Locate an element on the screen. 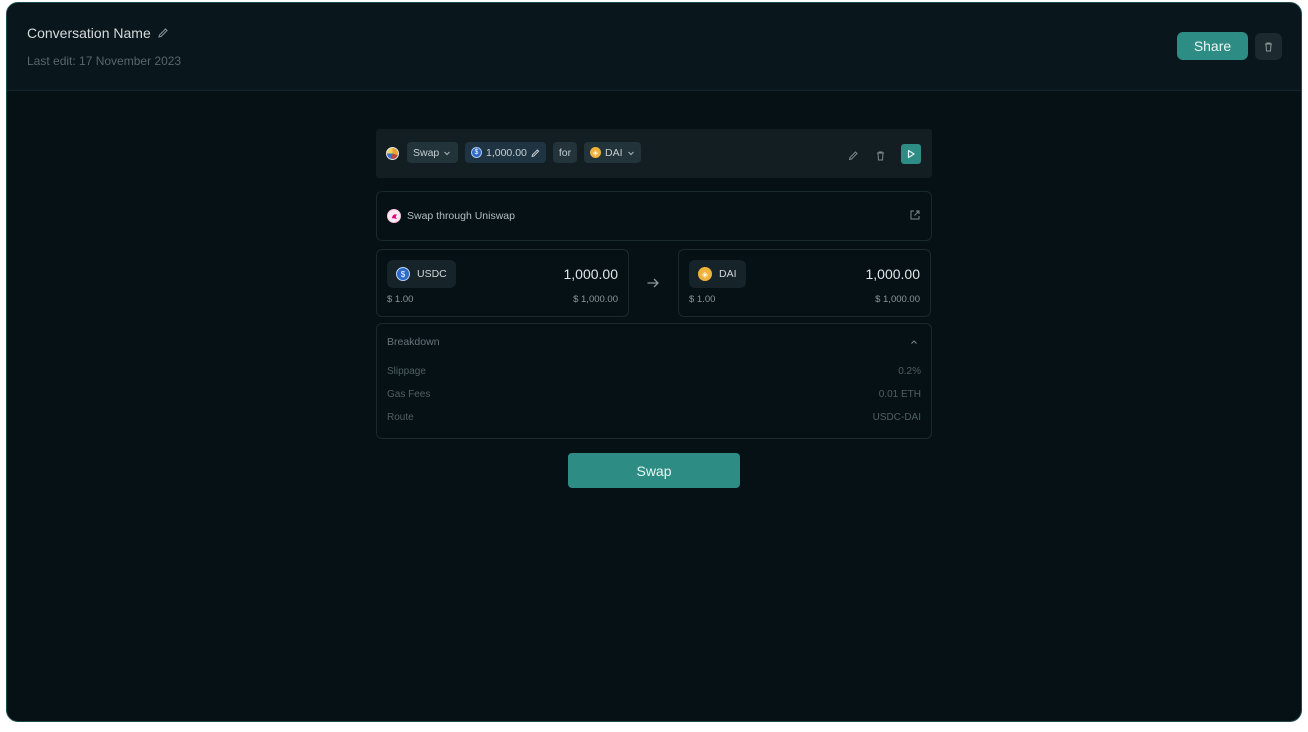 The image size is (1308, 732). conversation-title: Conversation Name is located at coordinates (89, 33).